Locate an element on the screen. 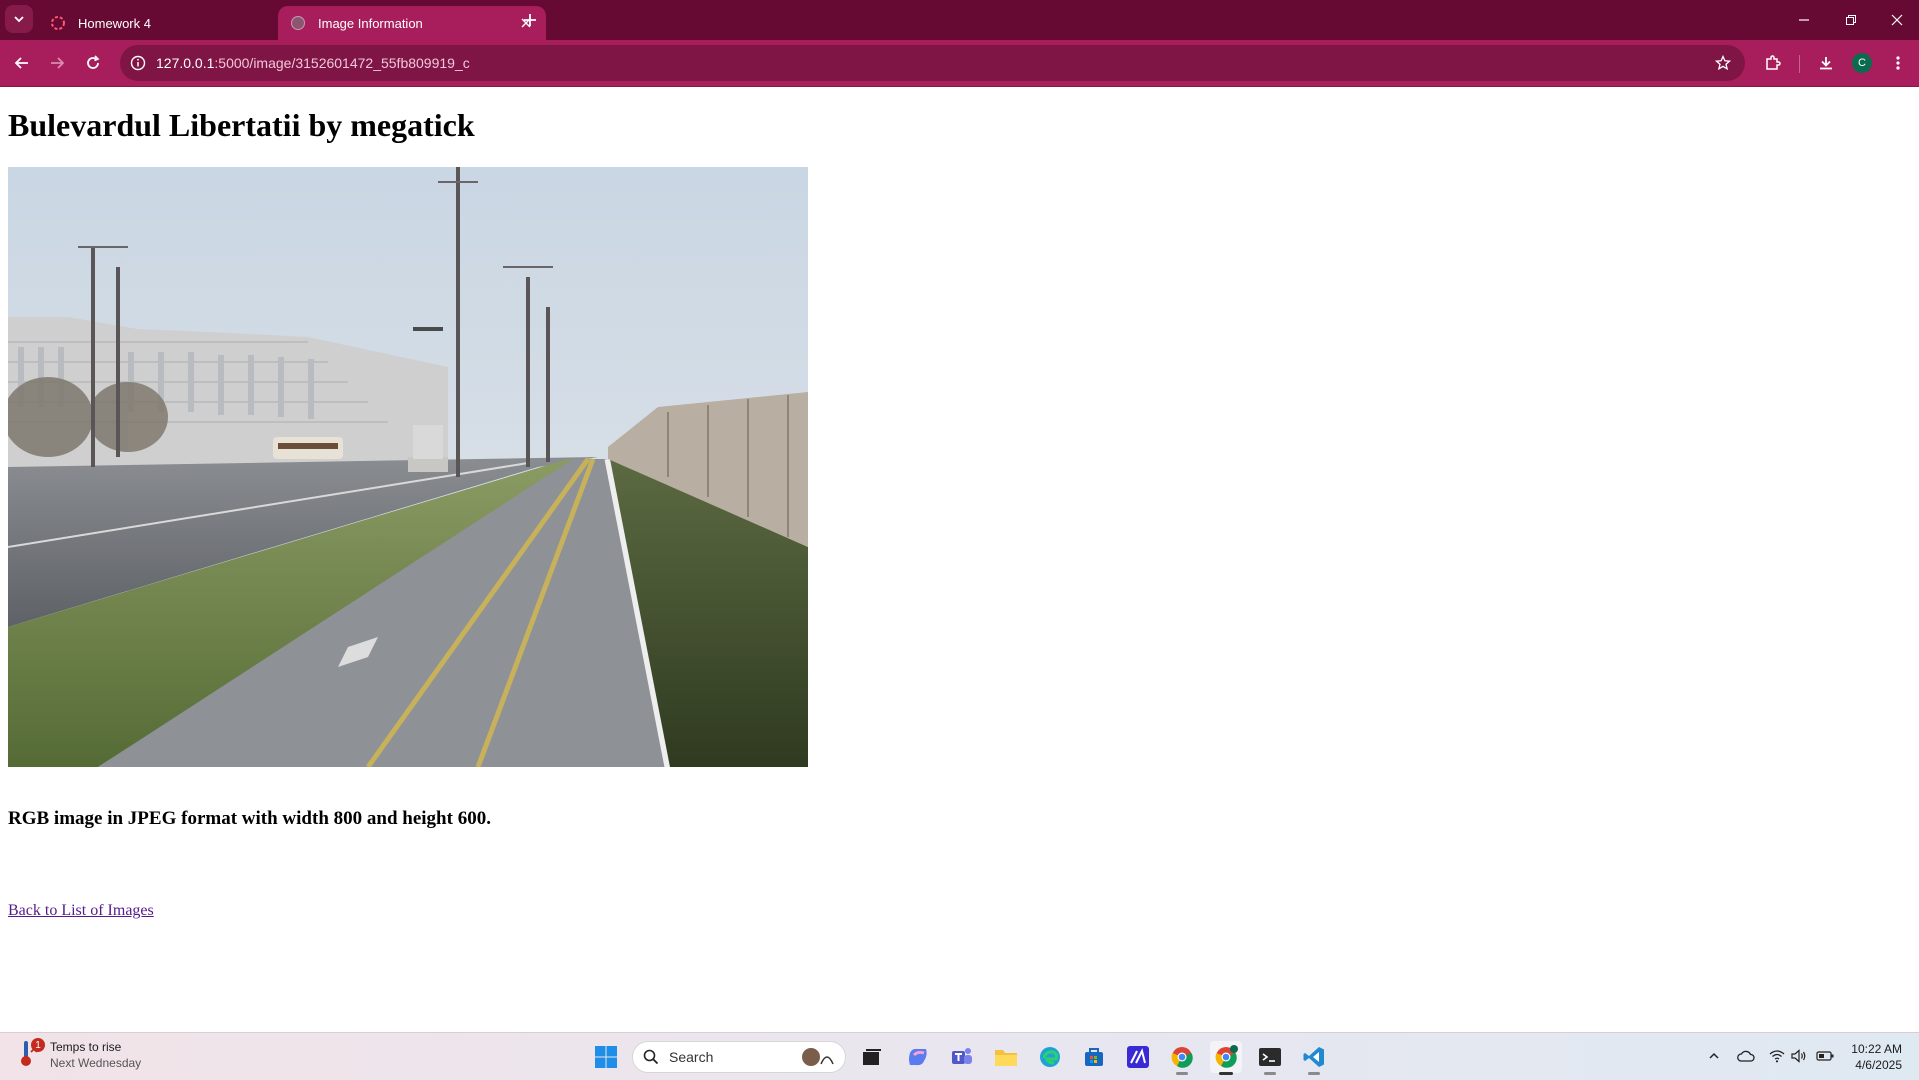  clock-time: 10:22 AM is located at coordinates (1876, 1049).